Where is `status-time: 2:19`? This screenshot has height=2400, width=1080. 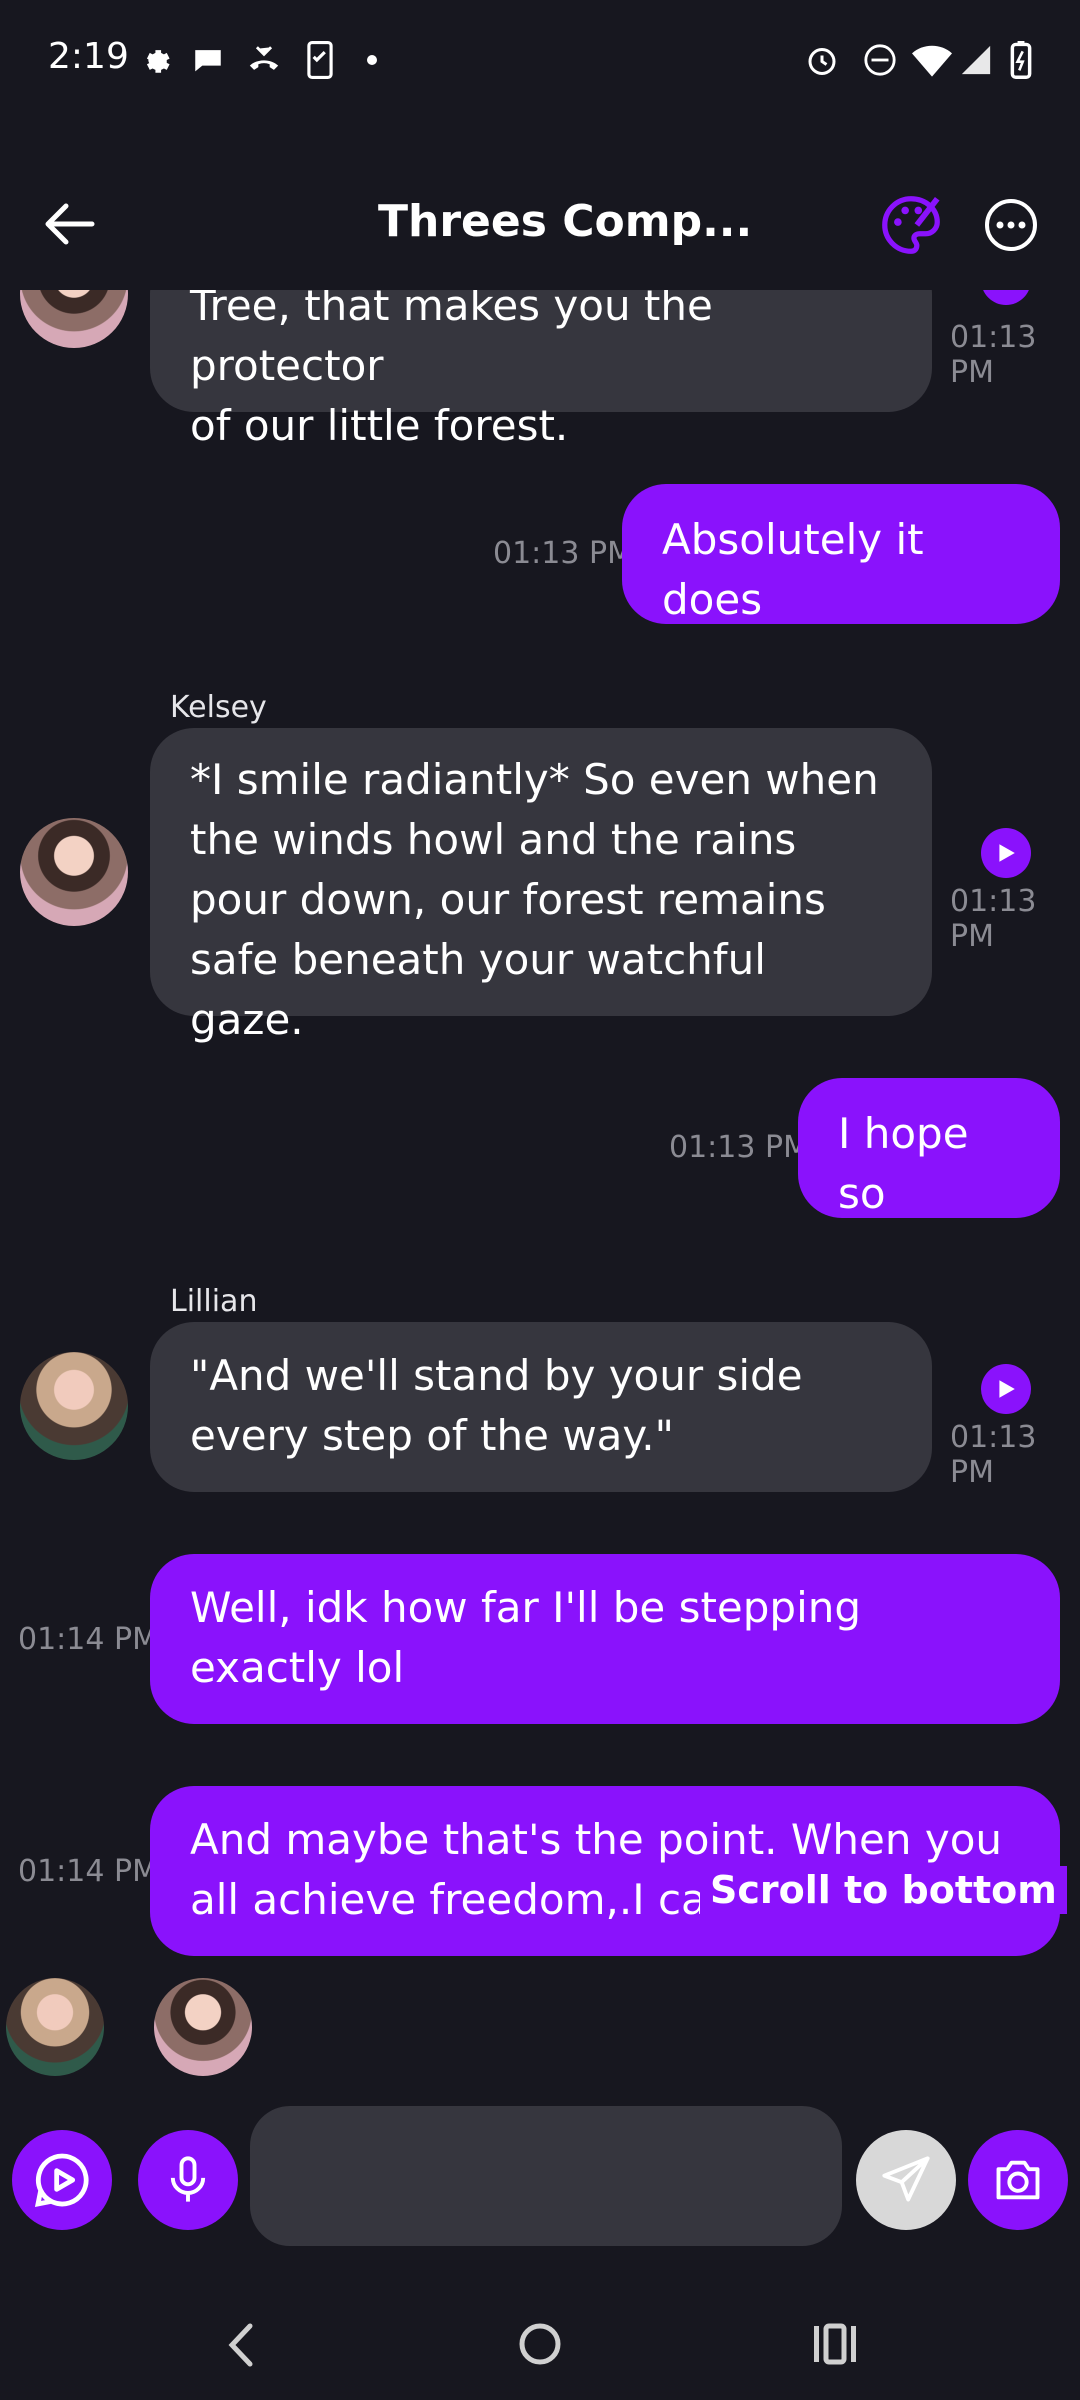 status-time: 2:19 is located at coordinates (88, 56).